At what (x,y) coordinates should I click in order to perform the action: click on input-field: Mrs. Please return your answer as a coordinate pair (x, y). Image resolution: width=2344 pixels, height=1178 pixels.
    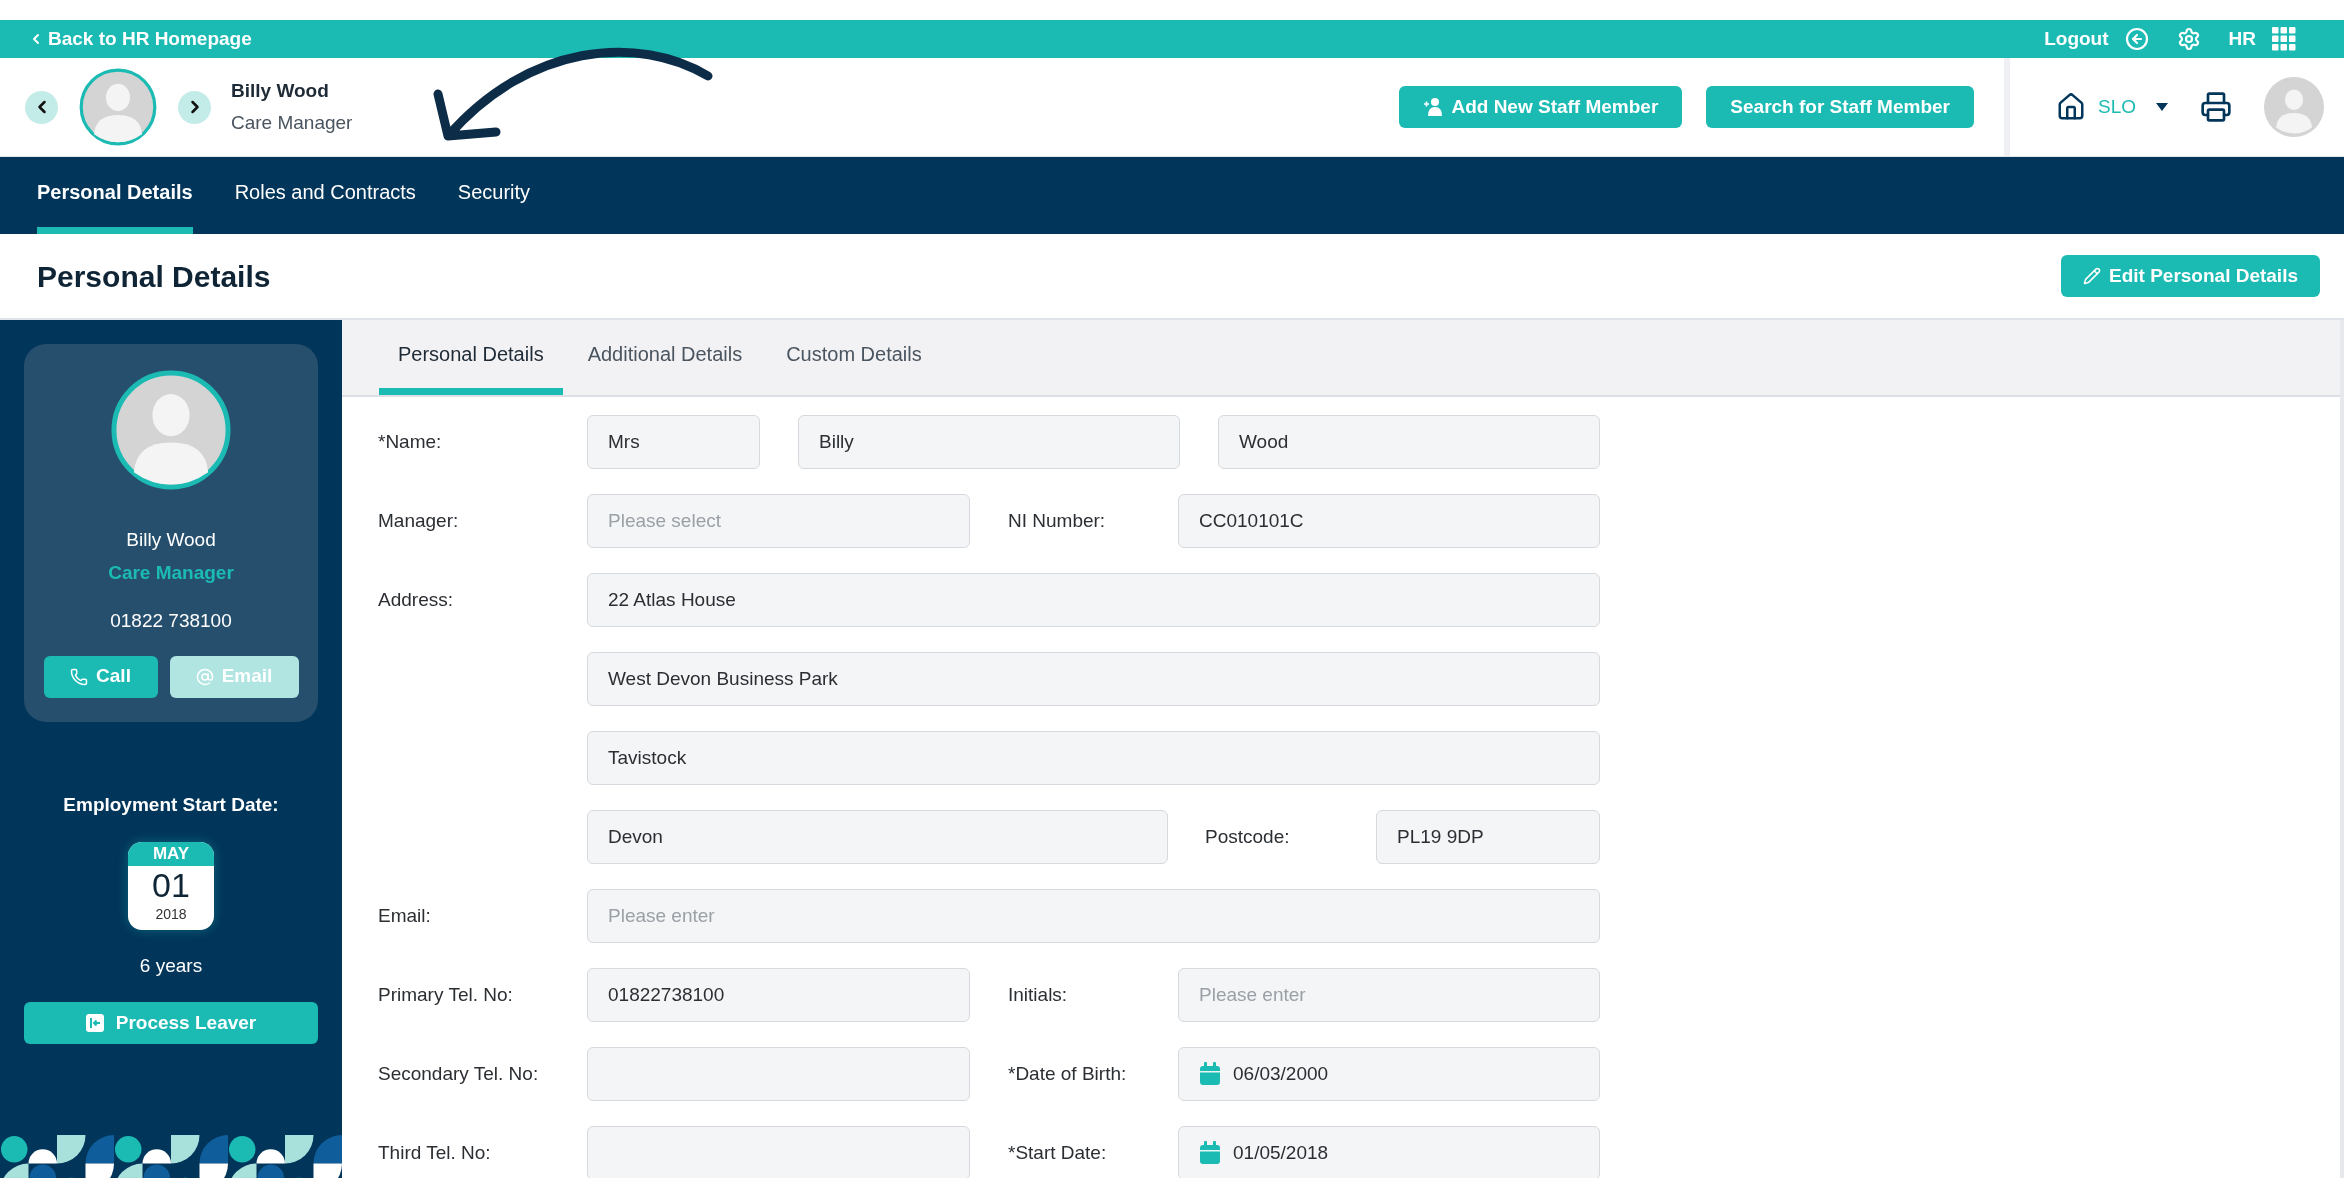
    Looking at the image, I should click on (673, 442).